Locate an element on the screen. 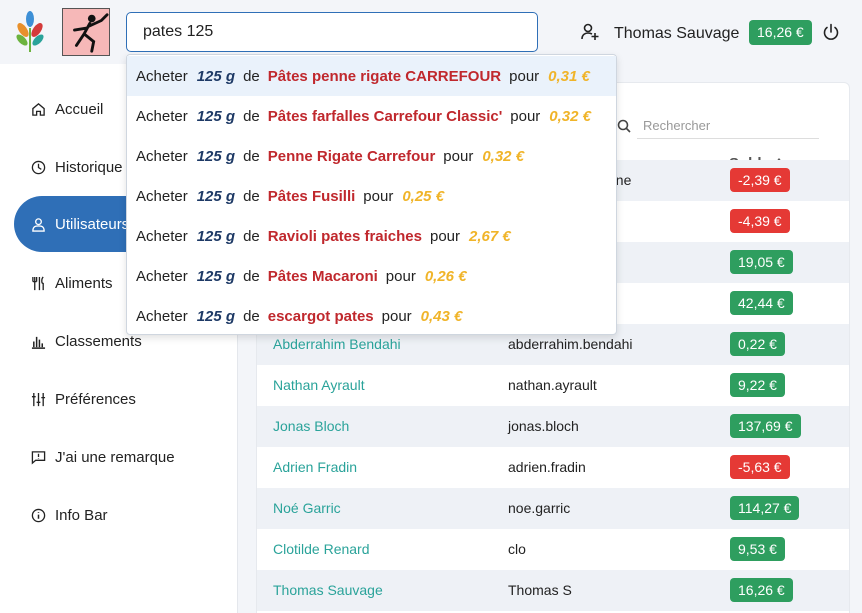 This screenshot has height=613, width=862. leaf-logo-icon is located at coordinates (30, 32).